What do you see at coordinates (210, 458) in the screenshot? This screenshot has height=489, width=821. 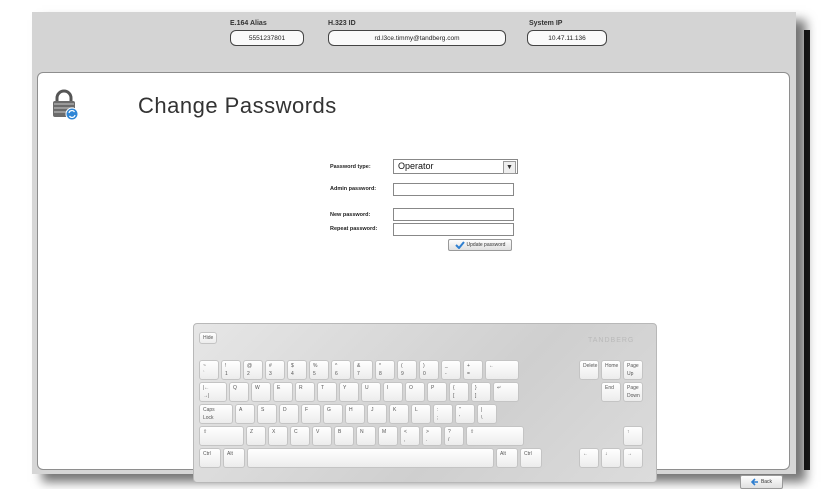 I see `key-row5-0: Ctrl` at bounding box center [210, 458].